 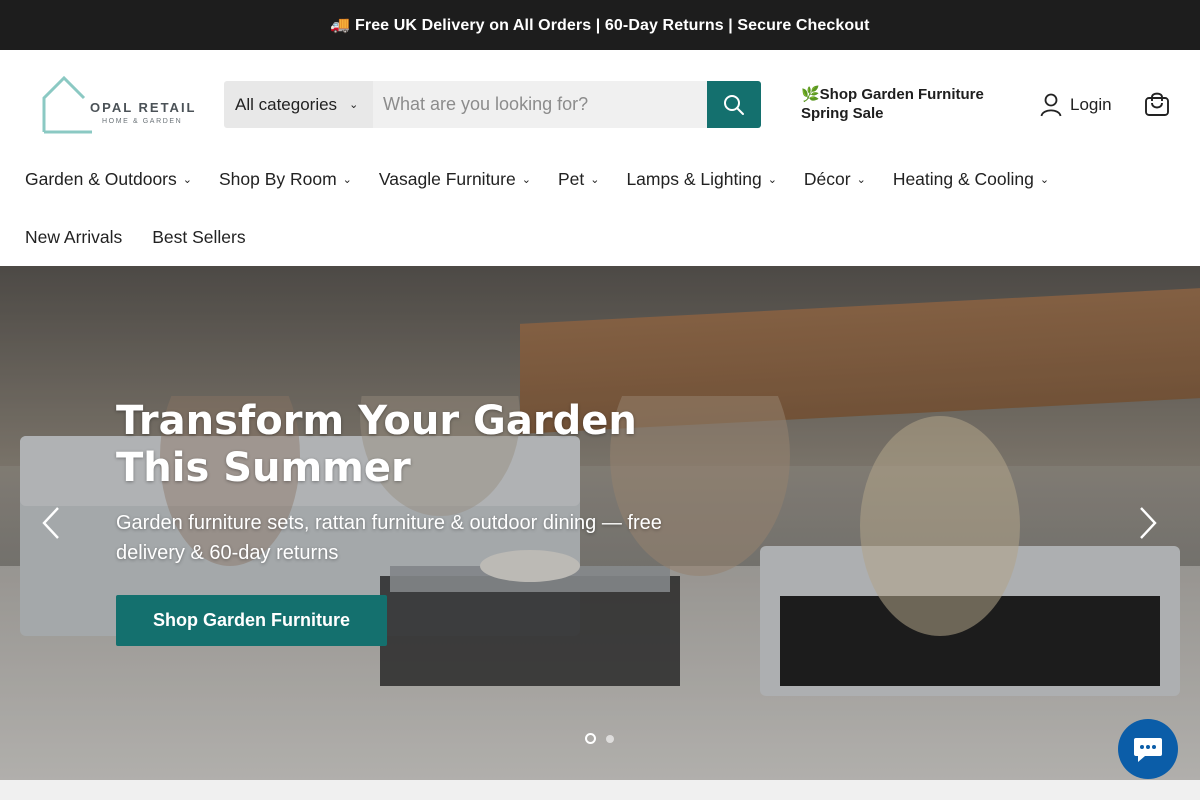 I want to click on search-icon, so click(x=734, y=104).